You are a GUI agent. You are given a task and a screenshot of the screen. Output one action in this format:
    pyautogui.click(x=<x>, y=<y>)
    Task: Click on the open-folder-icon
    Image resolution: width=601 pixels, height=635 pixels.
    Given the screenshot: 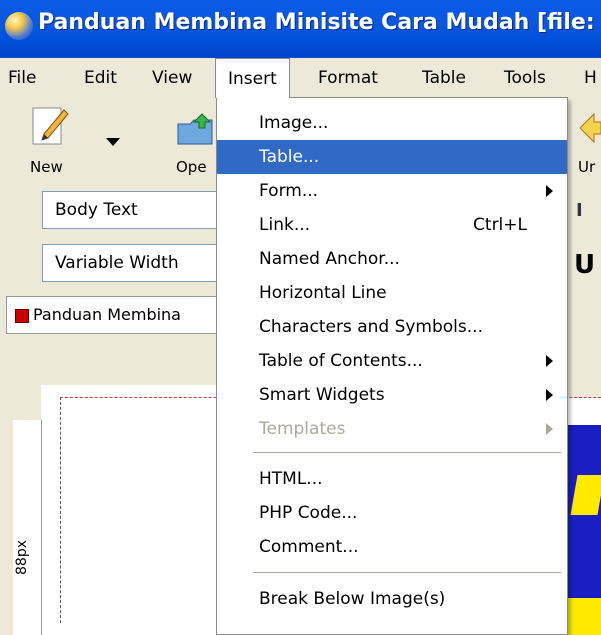 What is the action you would take?
    pyautogui.click(x=196, y=130)
    